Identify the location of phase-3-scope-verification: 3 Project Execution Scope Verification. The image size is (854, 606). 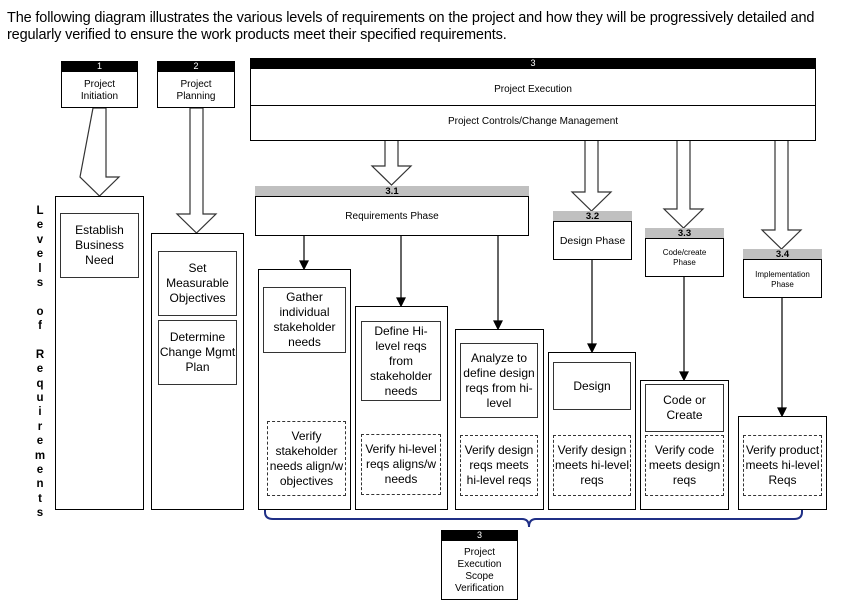
(479, 565).